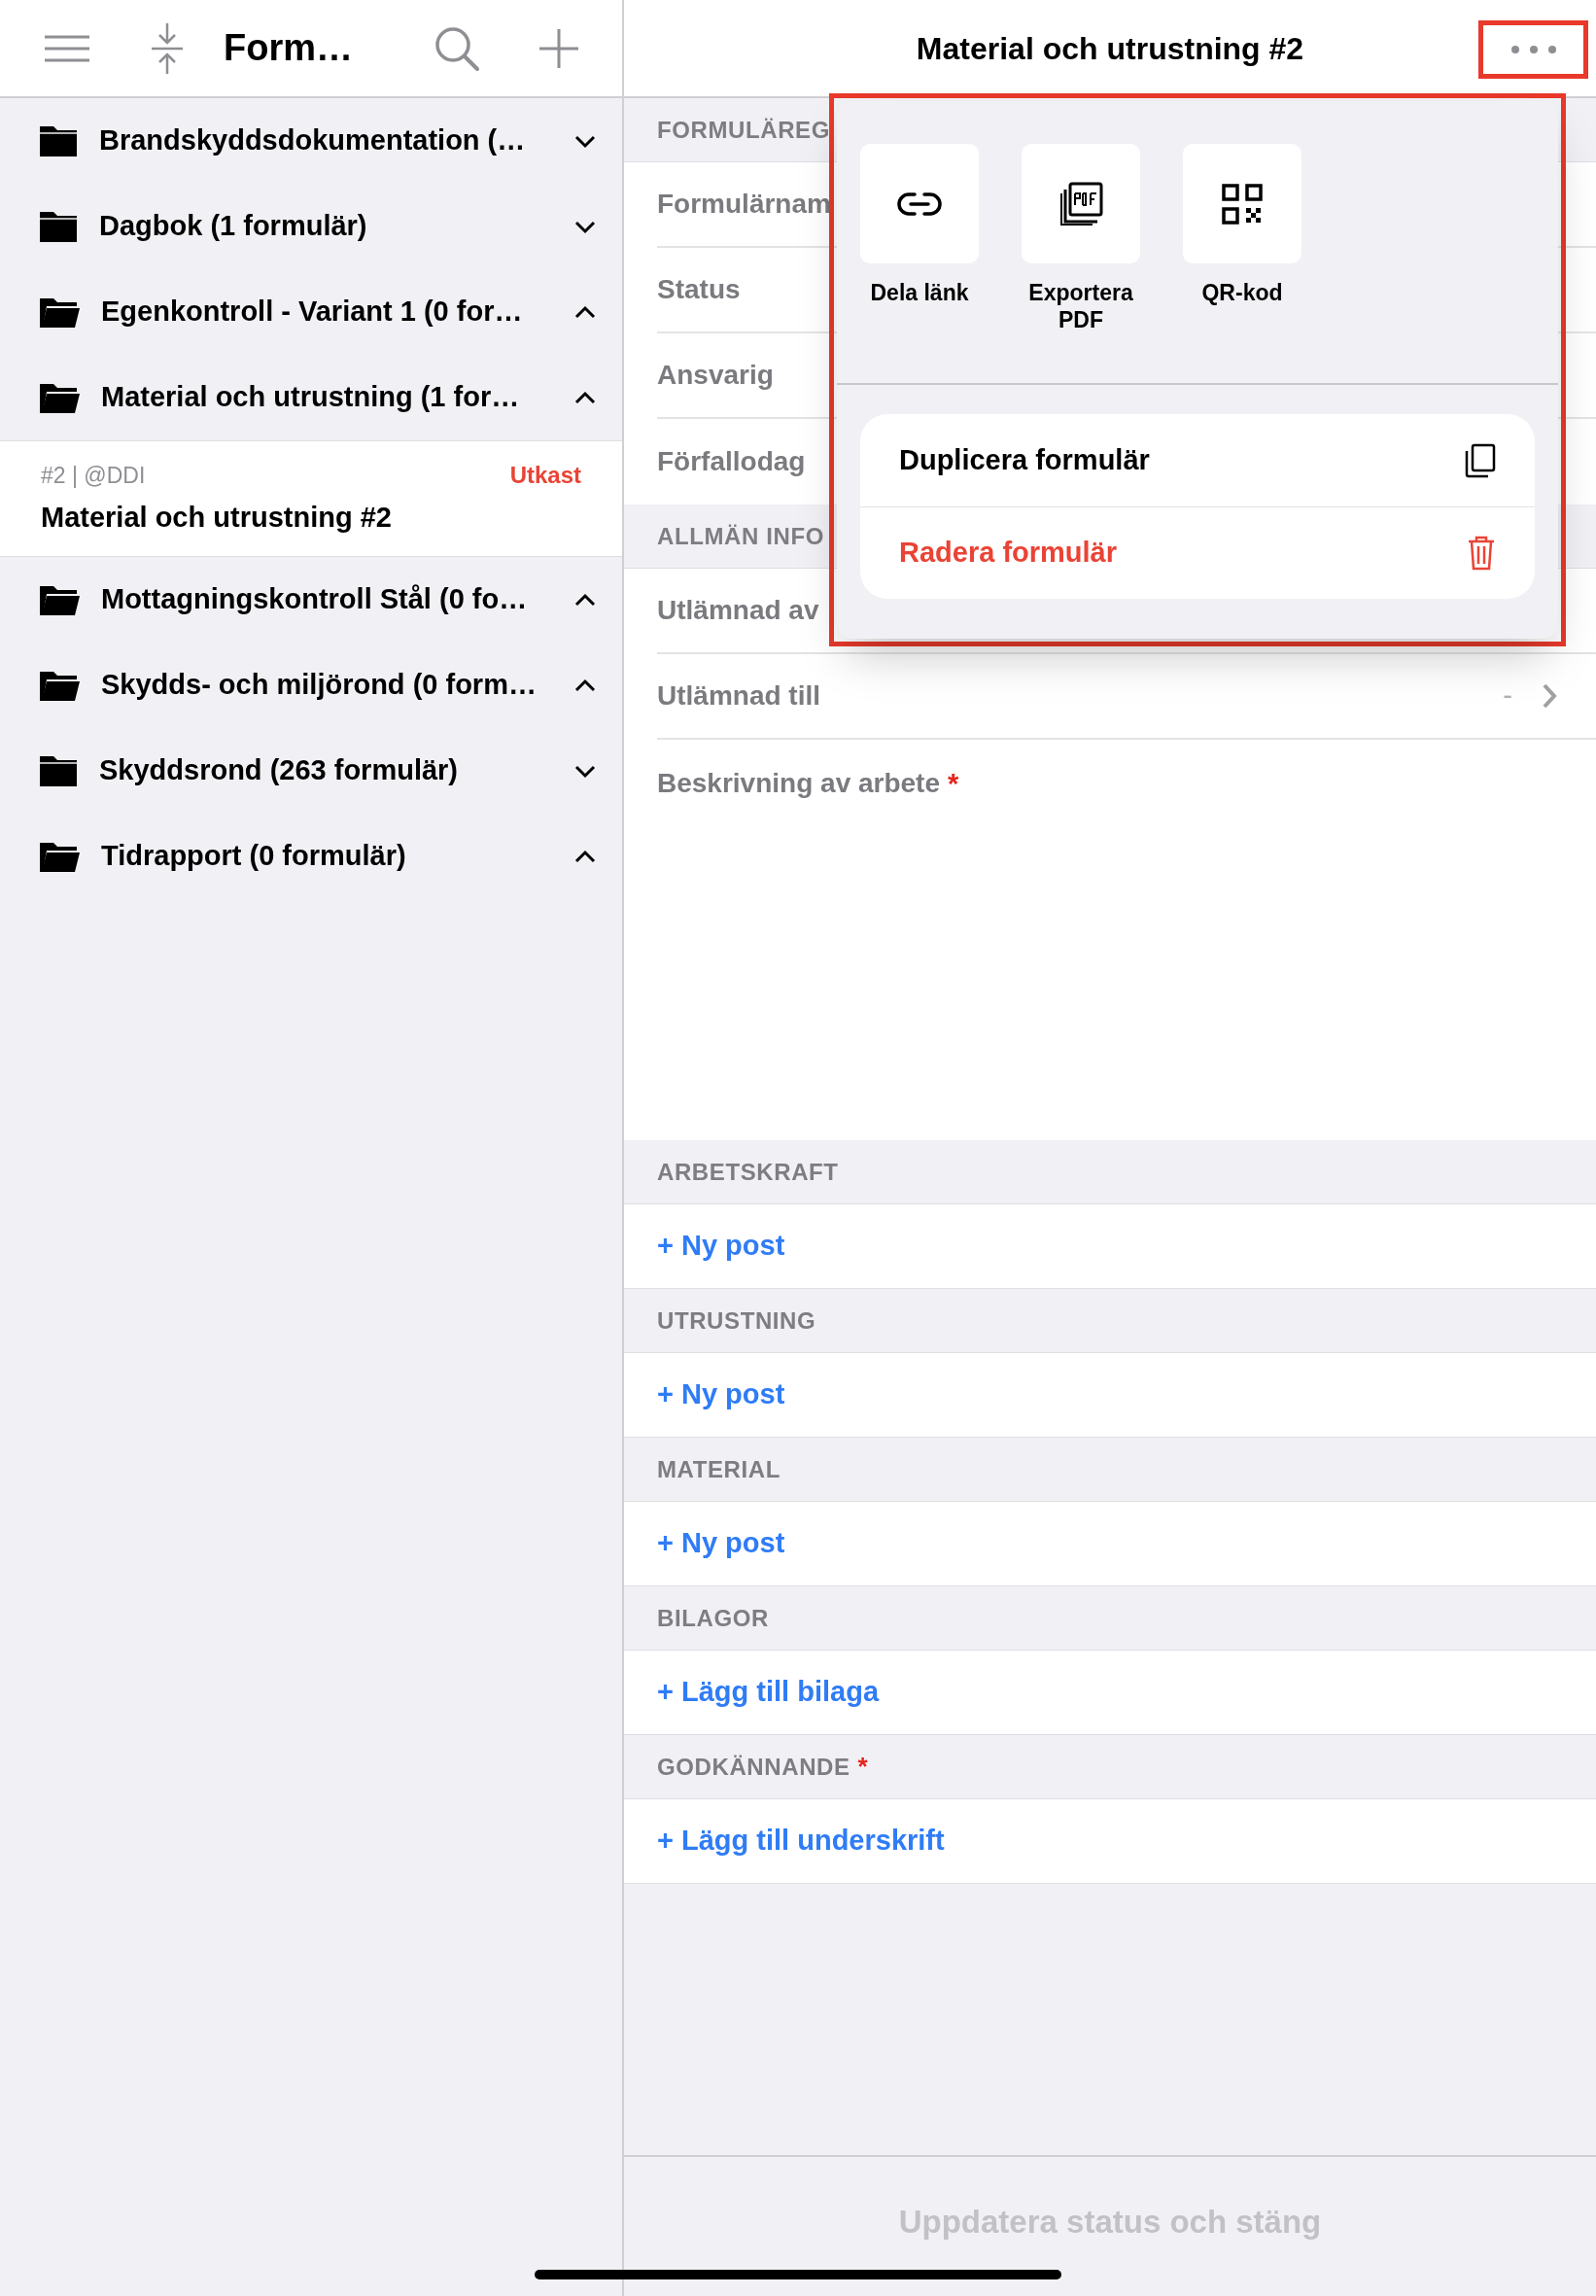 Image resolution: width=1596 pixels, height=2296 pixels. Describe the element at coordinates (738, 610) in the screenshot. I see `field-label: Utlämnad av` at that location.